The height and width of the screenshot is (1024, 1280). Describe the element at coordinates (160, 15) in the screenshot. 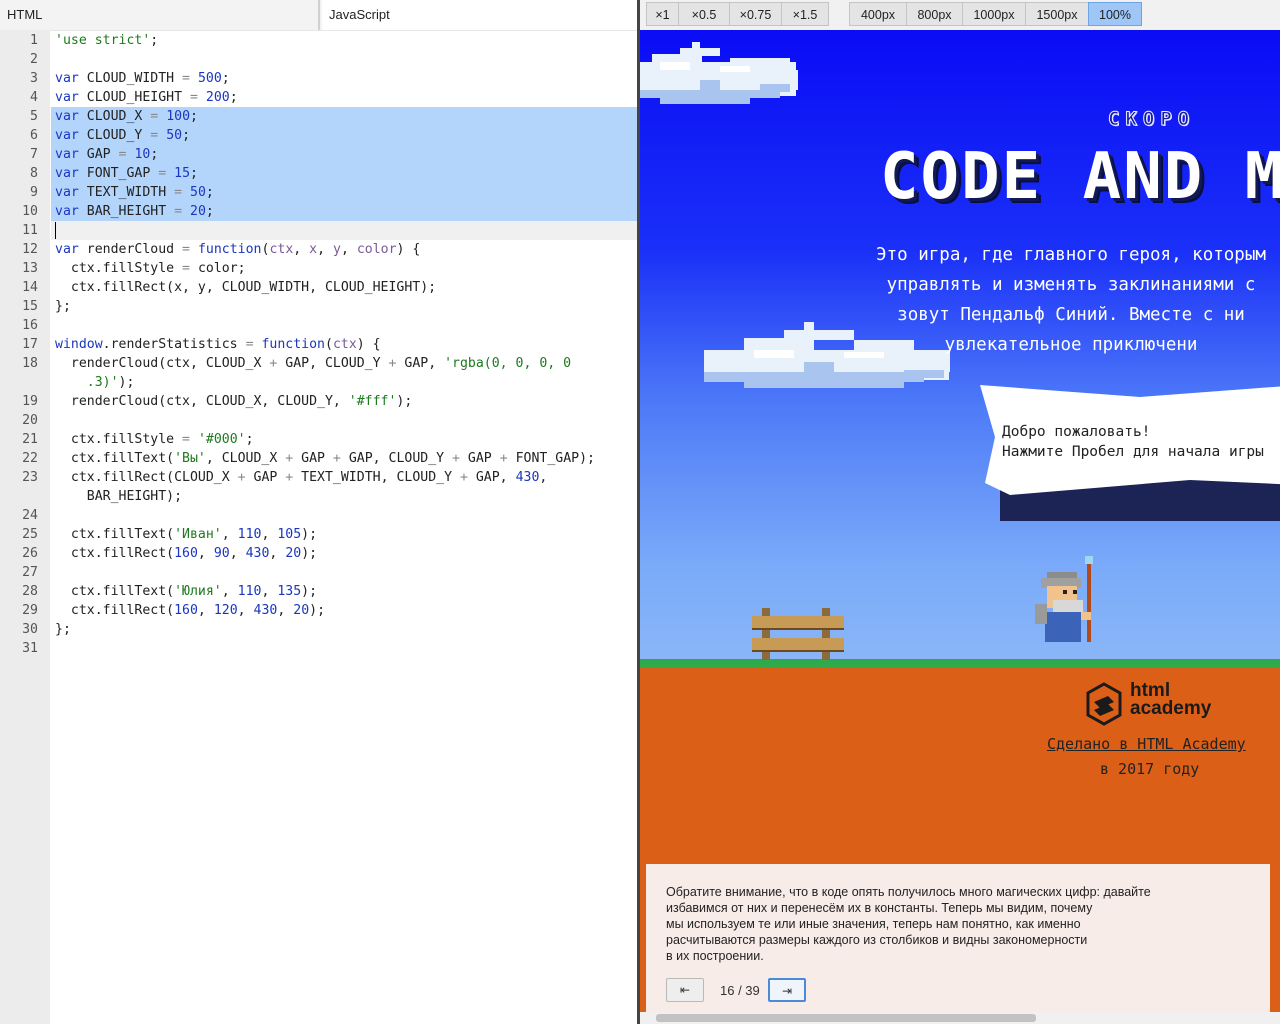

I see `tab-html: HTML` at that location.